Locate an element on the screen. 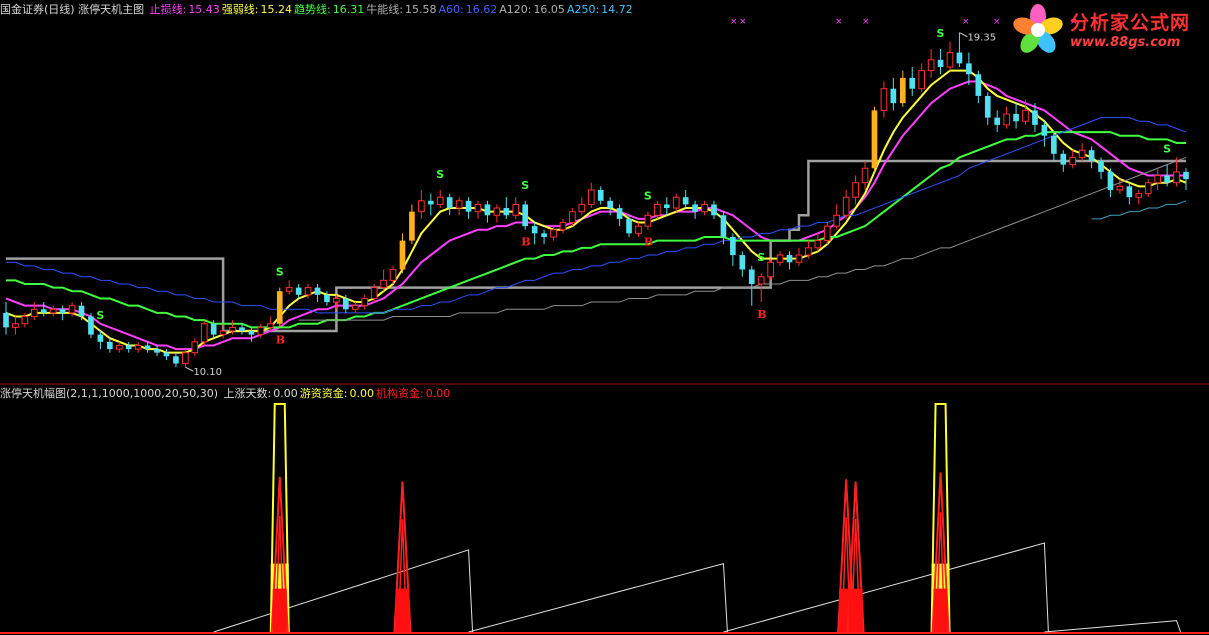  sub-title: 涨停天机幅图(2,1,1,1000,1000,20,50,30) is located at coordinates (109, 393).